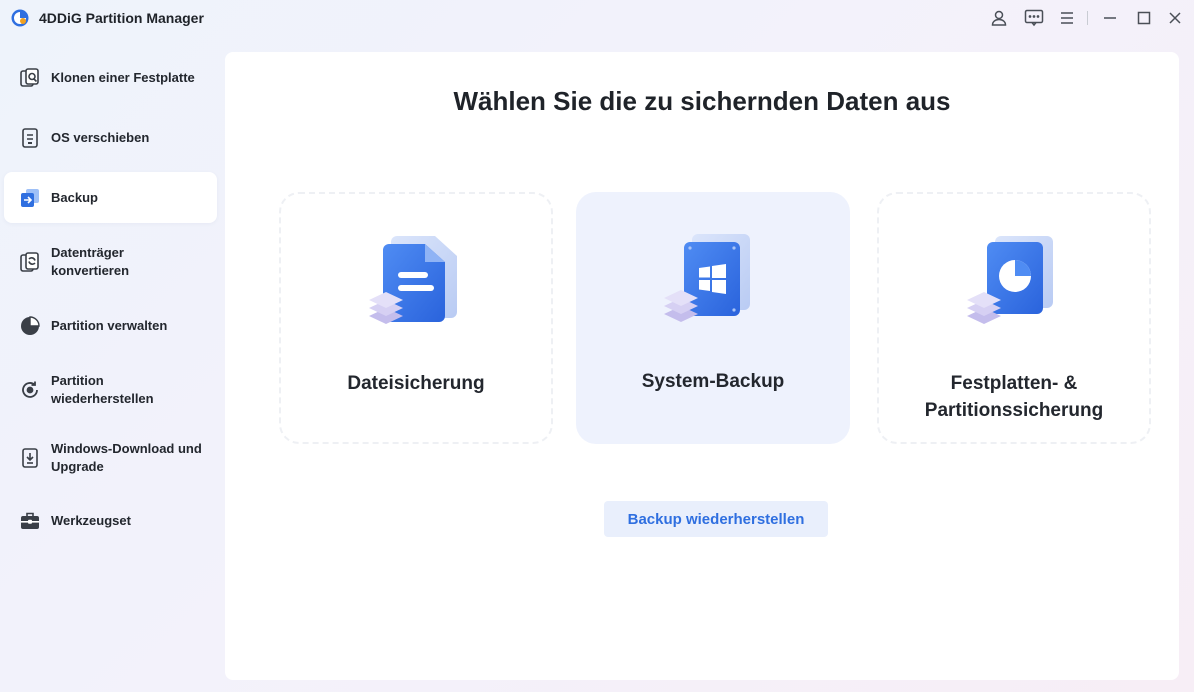 This screenshot has width=1194, height=692. Describe the element at coordinates (30, 326) in the screenshot. I see `partition-pie-icon` at that location.